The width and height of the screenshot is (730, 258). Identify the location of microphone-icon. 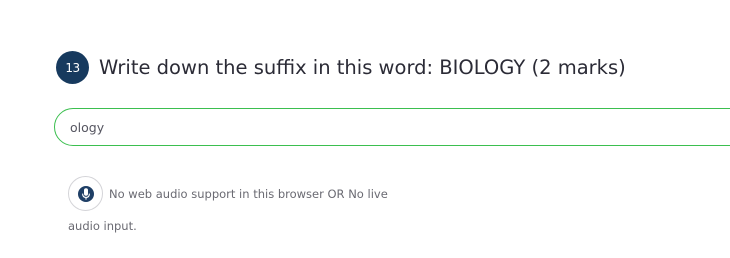
(85, 193).